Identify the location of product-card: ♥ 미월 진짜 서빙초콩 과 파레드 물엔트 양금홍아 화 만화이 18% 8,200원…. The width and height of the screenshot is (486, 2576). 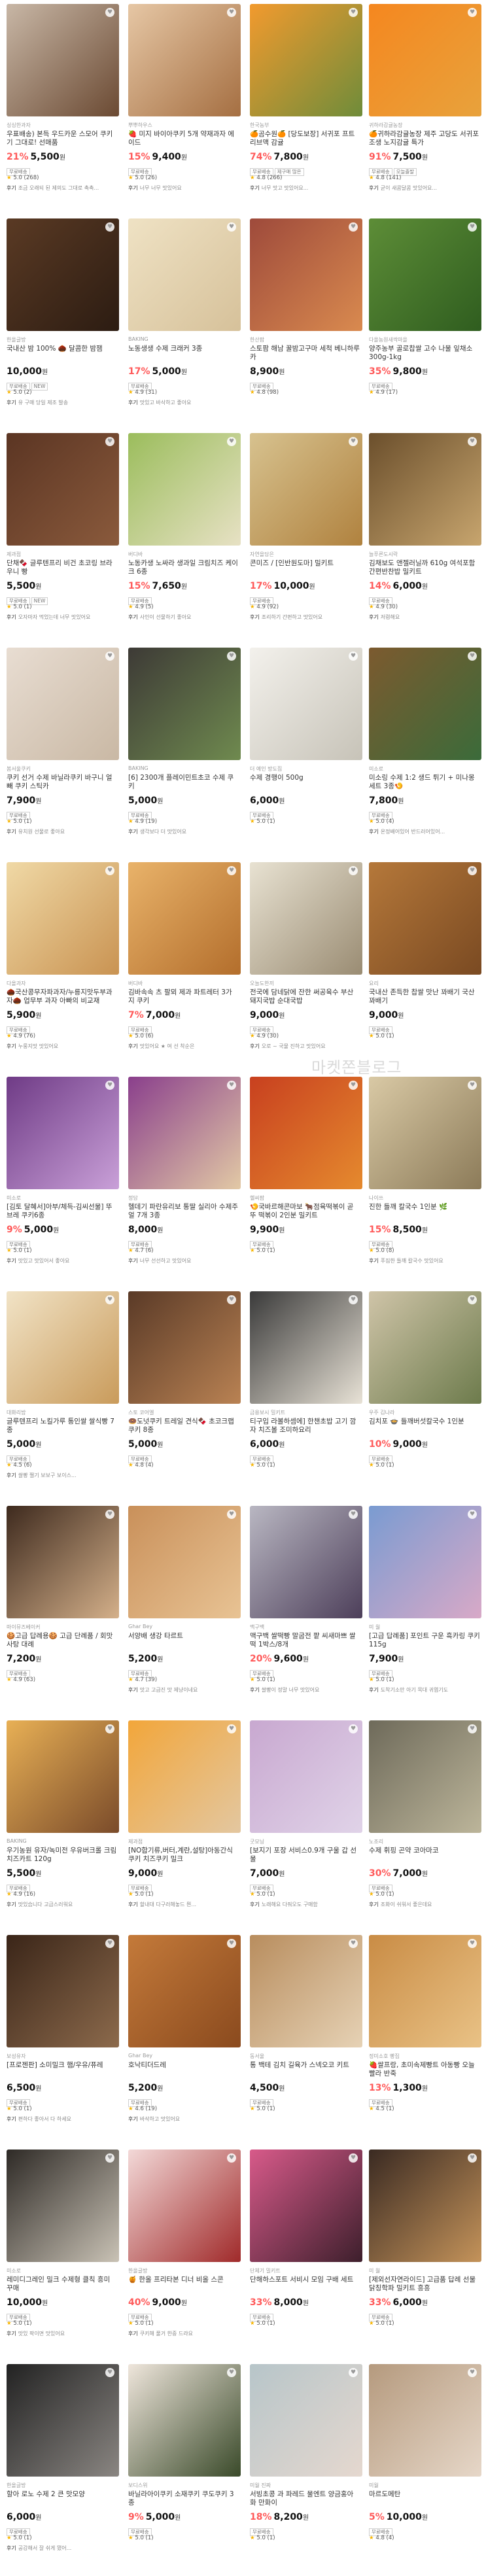
(309, 2470).